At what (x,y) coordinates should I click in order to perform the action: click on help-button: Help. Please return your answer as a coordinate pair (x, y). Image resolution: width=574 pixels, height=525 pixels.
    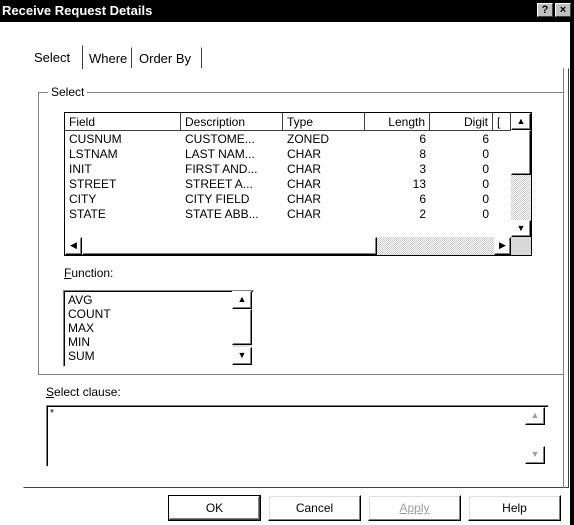
    Looking at the image, I should click on (514, 508).